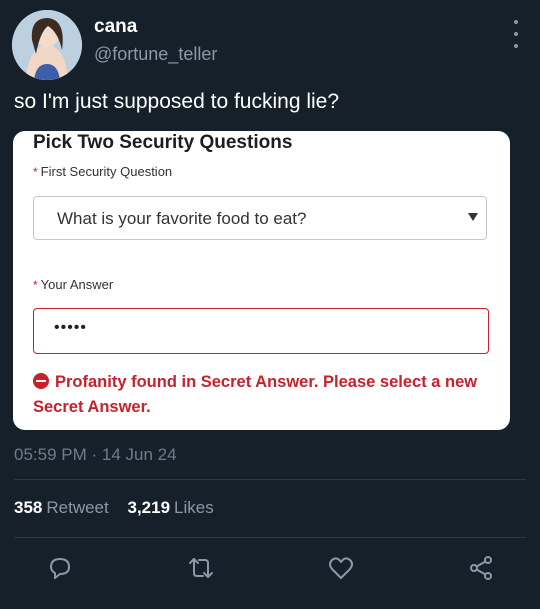  What do you see at coordinates (516, 34) in the screenshot?
I see `more-icon` at bounding box center [516, 34].